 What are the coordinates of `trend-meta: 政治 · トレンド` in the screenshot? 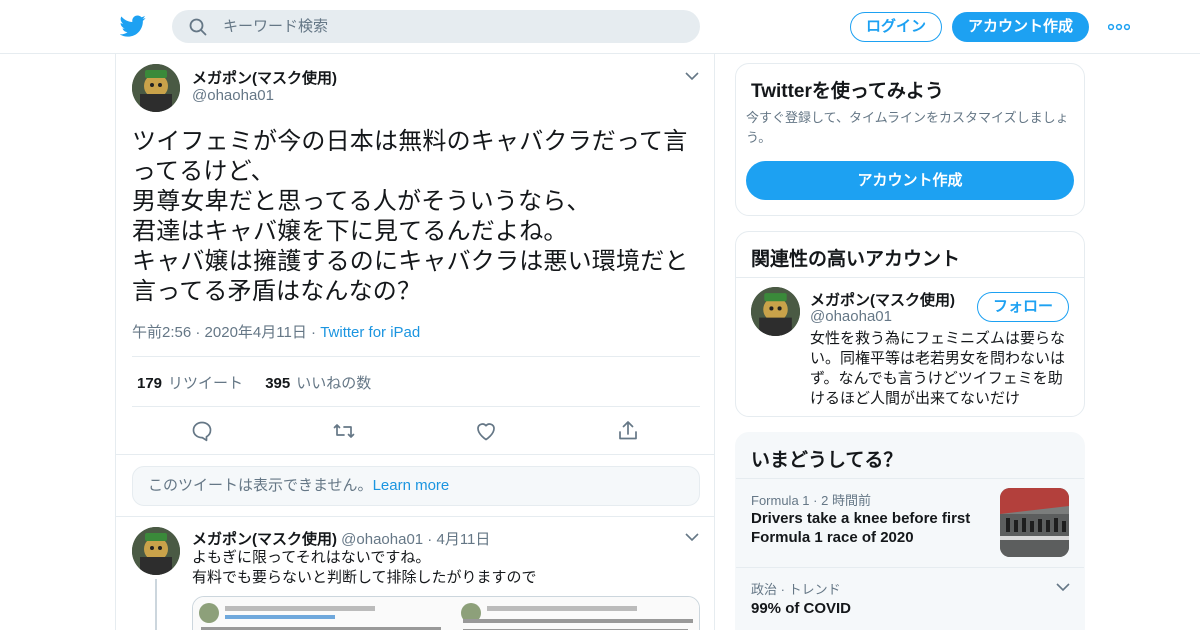 It's located at (796, 588).